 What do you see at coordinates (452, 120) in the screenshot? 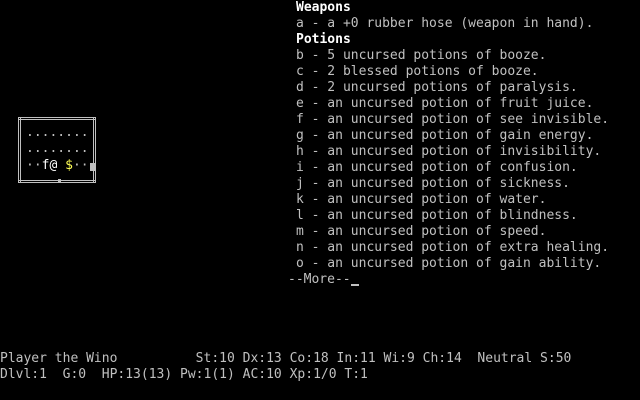
I see `inventory-item-f: f - an uncursed potion of see invisible.` at bounding box center [452, 120].